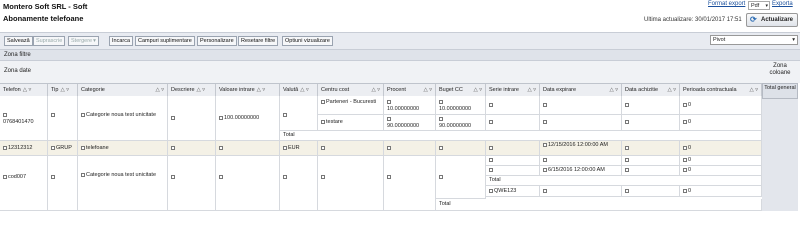 Image resolution: width=800 pixels, height=240 pixels. What do you see at coordinates (351, 90) in the screenshot?
I see `column-header-centru-cost: Centru cost △ ▿` at bounding box center [351, 90].